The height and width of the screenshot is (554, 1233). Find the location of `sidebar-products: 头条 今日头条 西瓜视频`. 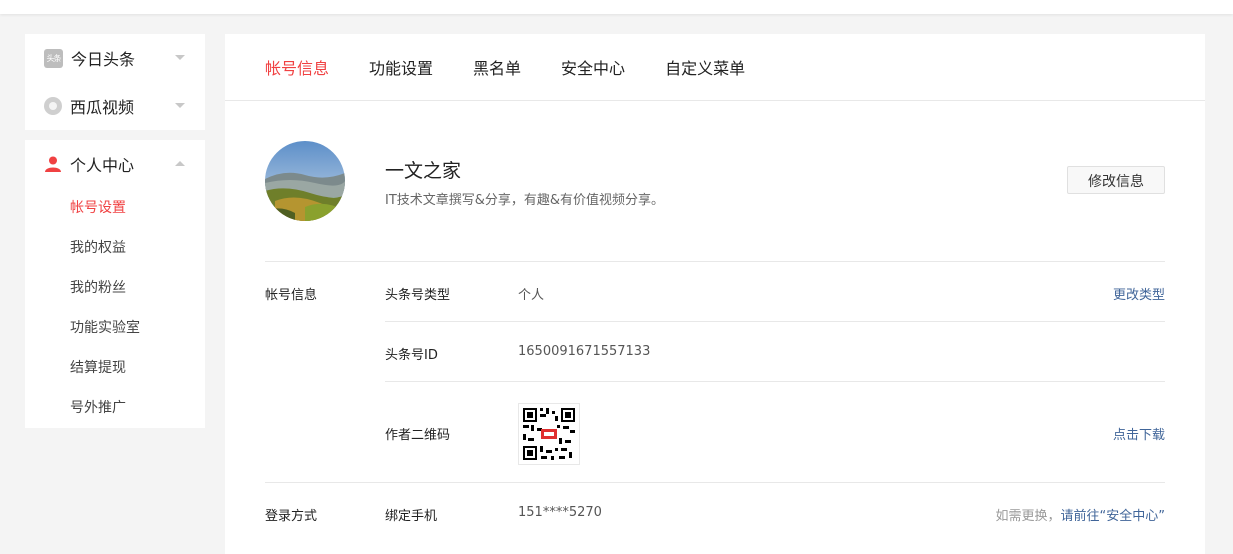

sidebar-products: 头条 今日头条 西瓜视频 is located at coordinates (115, 82).